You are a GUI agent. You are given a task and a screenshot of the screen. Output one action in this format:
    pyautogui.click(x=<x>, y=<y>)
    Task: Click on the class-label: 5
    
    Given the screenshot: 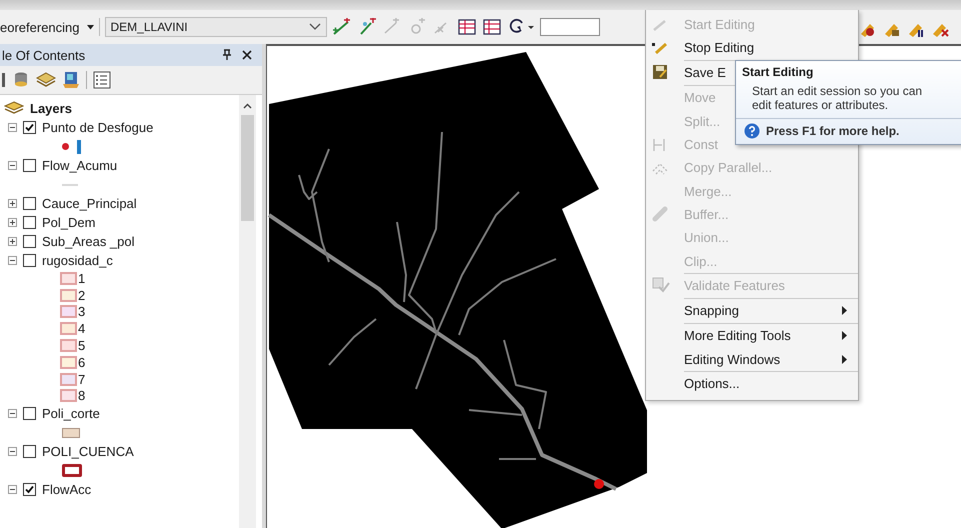 What is the action you would take?
    pyautogui.click(x=82, y=346)
    